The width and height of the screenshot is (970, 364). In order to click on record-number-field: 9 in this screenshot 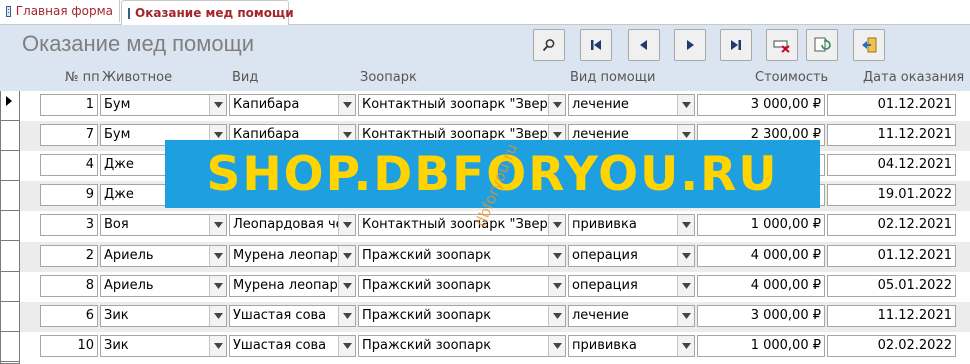, I will do `click(69, 195)`.